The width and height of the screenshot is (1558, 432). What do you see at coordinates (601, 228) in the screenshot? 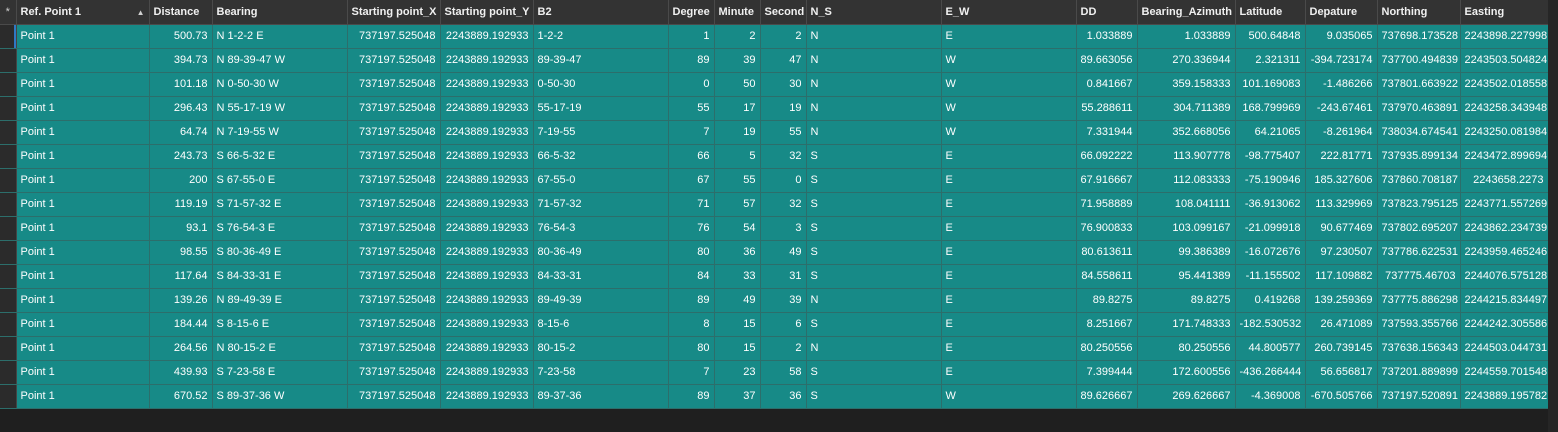
I see `cell-b2: 76-54-3` at bounding box center [601, 228].